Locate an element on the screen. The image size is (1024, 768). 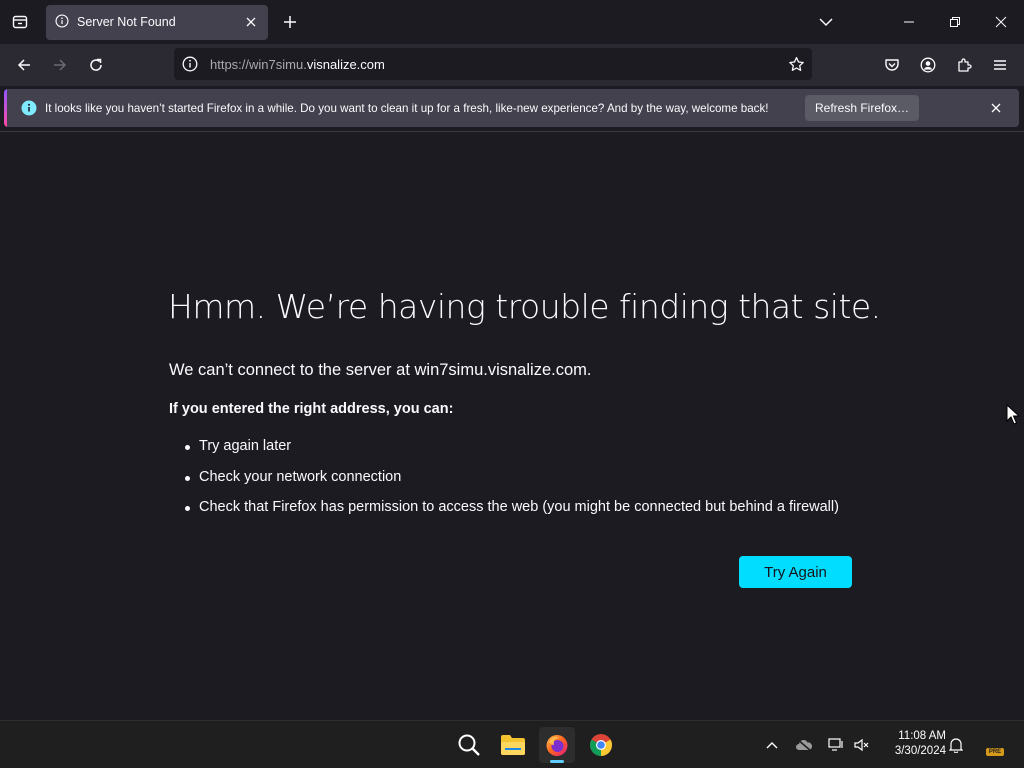
info-circle-icon is located at coordinates (29, 110).